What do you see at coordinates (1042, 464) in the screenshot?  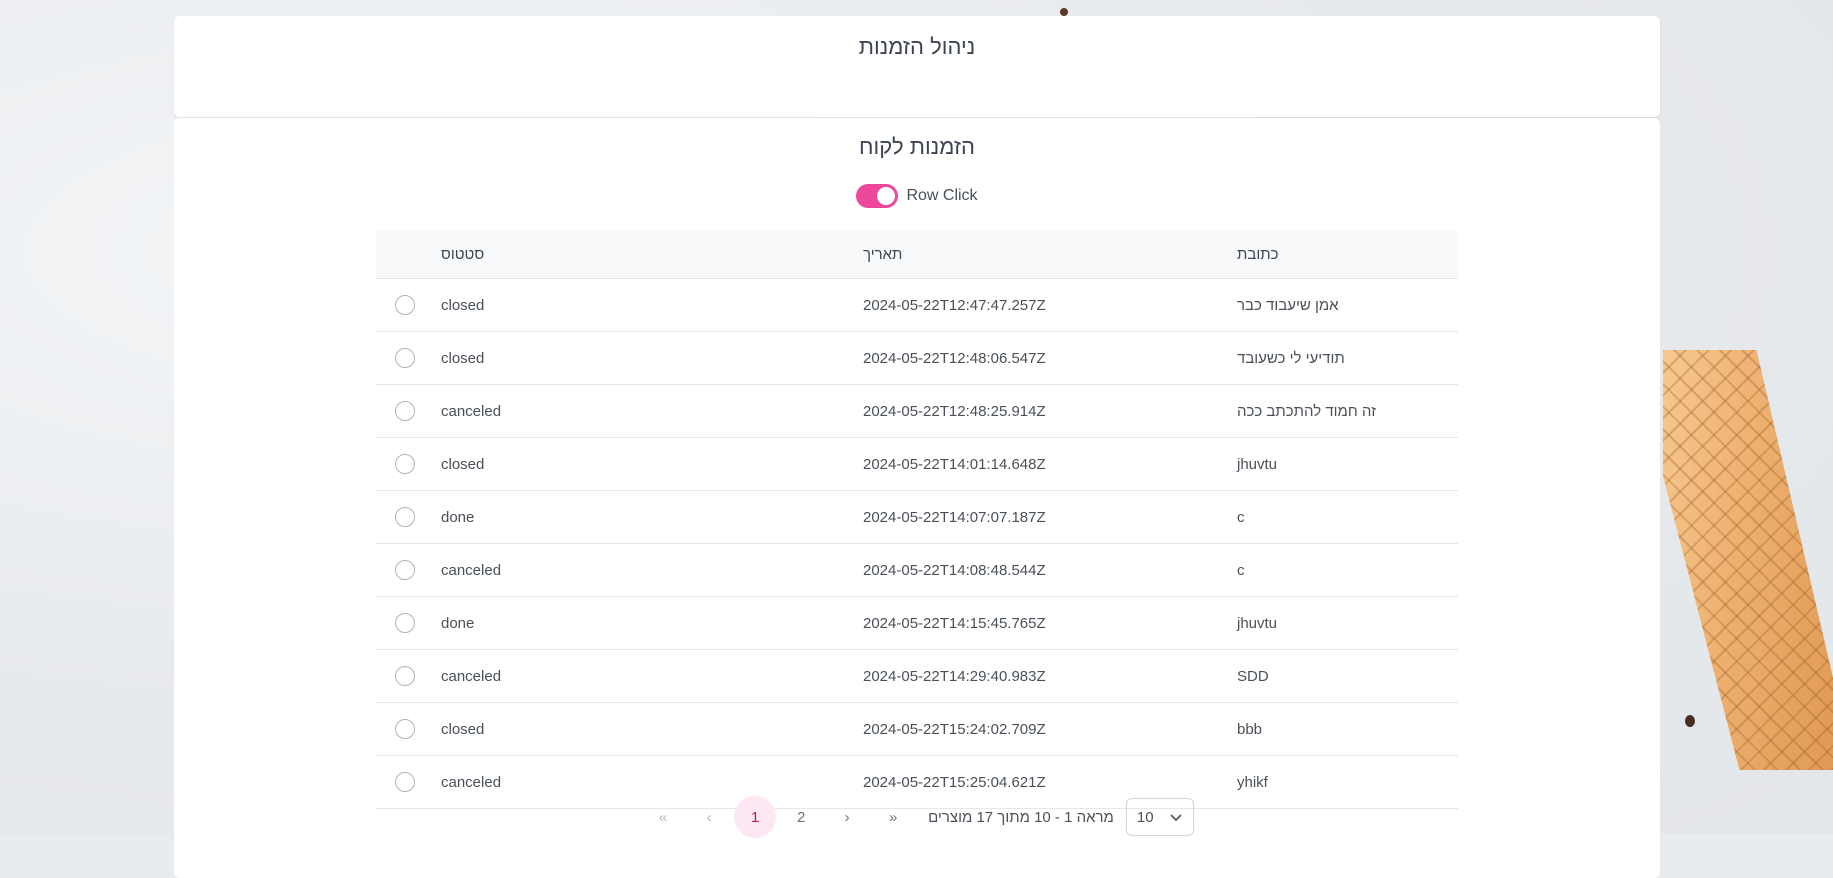 I see `date-cell: 2024-05-22T14:01:14.648Z` at bounding box center [1042, 464].